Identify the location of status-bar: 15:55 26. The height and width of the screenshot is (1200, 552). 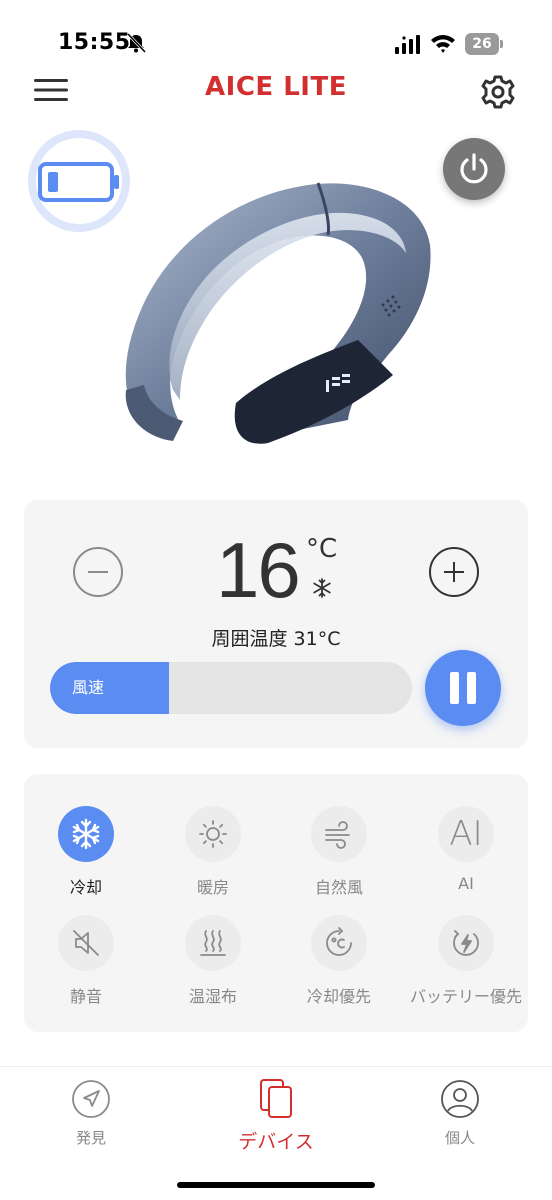
(276, 35).